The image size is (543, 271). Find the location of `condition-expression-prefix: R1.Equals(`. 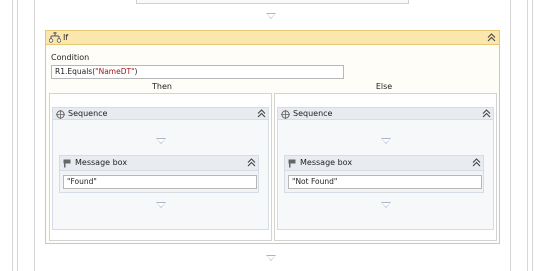

condition-expression-prefix: R1.Equals( is located at coordinates (75, 71).